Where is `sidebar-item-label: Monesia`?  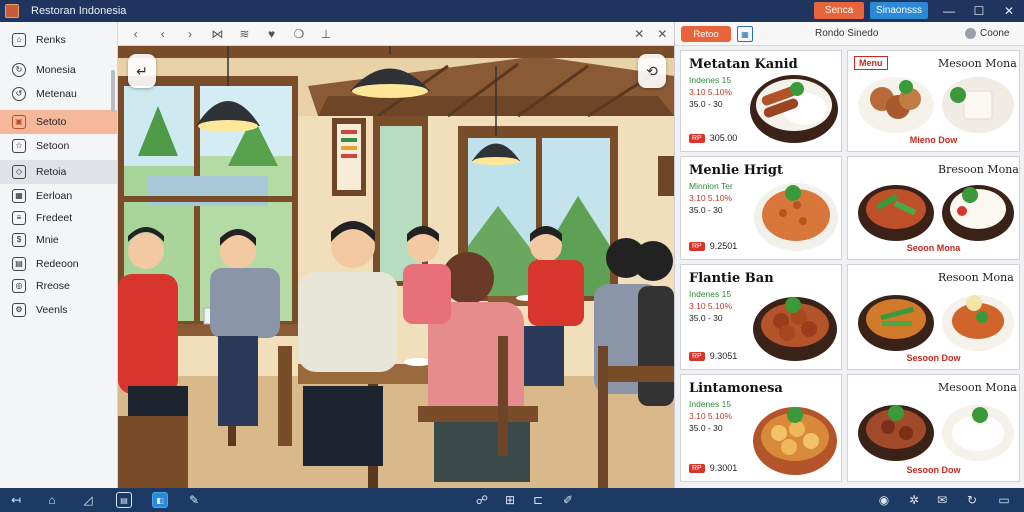
sidebar-item-label: Monesia is located at coordinates (56, 70).